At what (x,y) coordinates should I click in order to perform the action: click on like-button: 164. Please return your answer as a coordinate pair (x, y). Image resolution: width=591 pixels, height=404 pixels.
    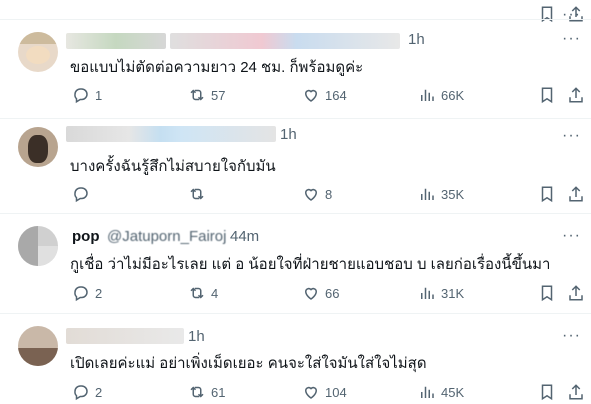
    Looking at the image, I should click on (324, 95).